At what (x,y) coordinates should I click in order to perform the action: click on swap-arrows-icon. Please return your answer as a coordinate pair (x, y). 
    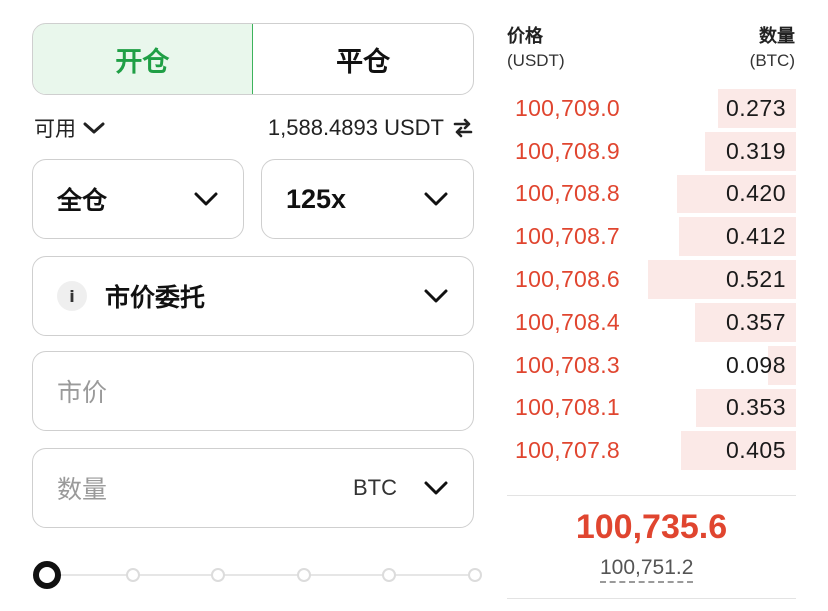
    Looking at the image, I should click on (463, 128).